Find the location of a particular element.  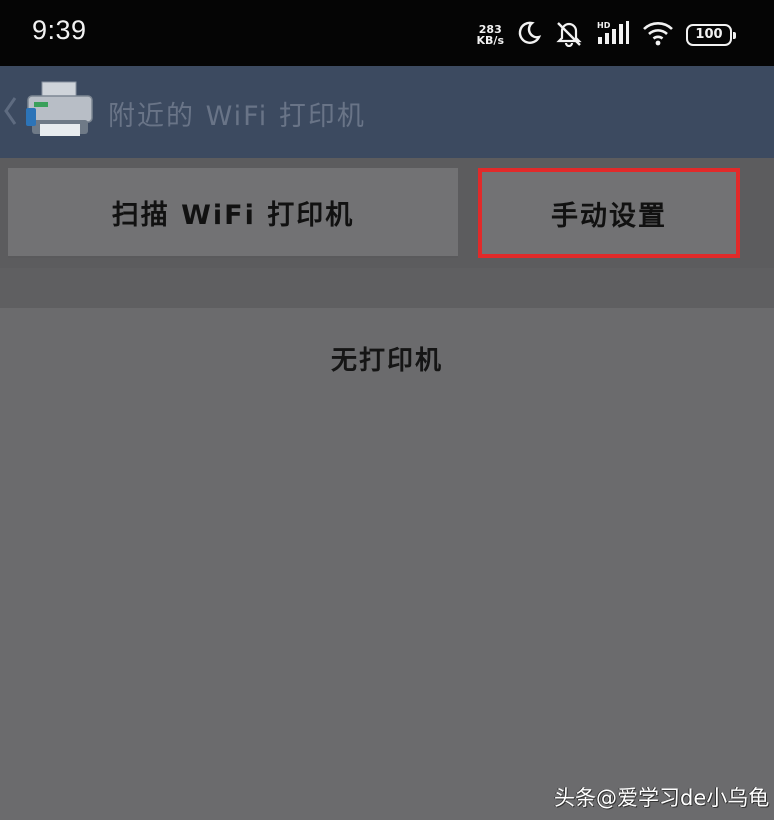

empty-list-message: 无打印机 is located at coordinates (386, 361).